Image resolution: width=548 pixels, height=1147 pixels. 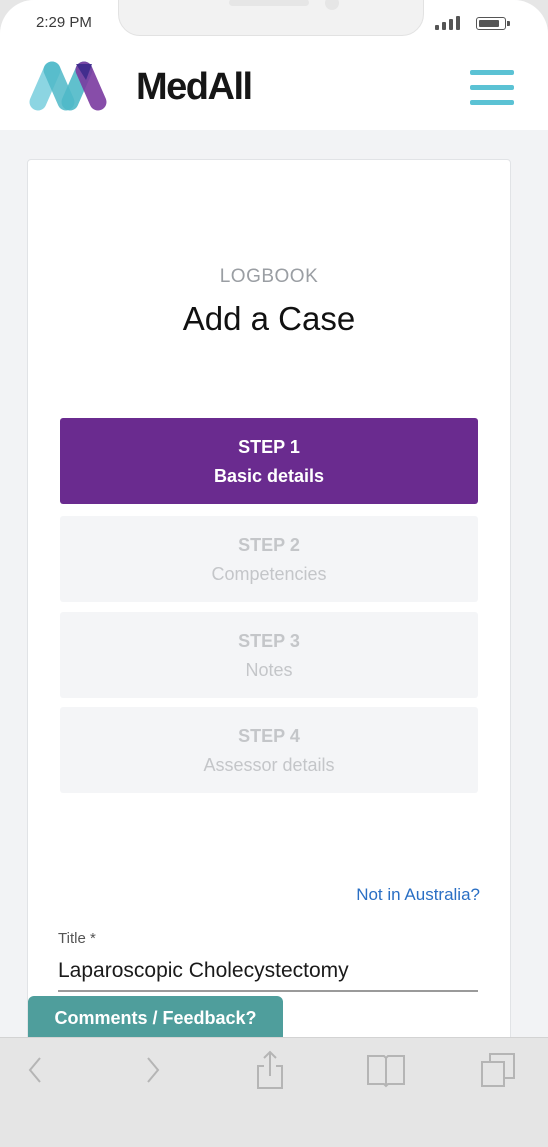 I want to click on hamburger-menu-icon, so click(x=492, y=89).